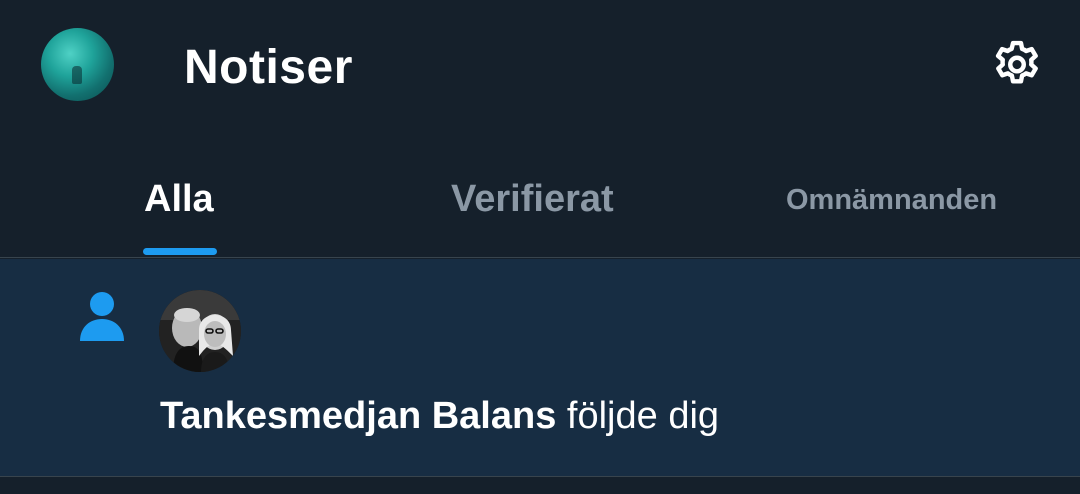  I want to click on settings-button, so click(1017, 65).